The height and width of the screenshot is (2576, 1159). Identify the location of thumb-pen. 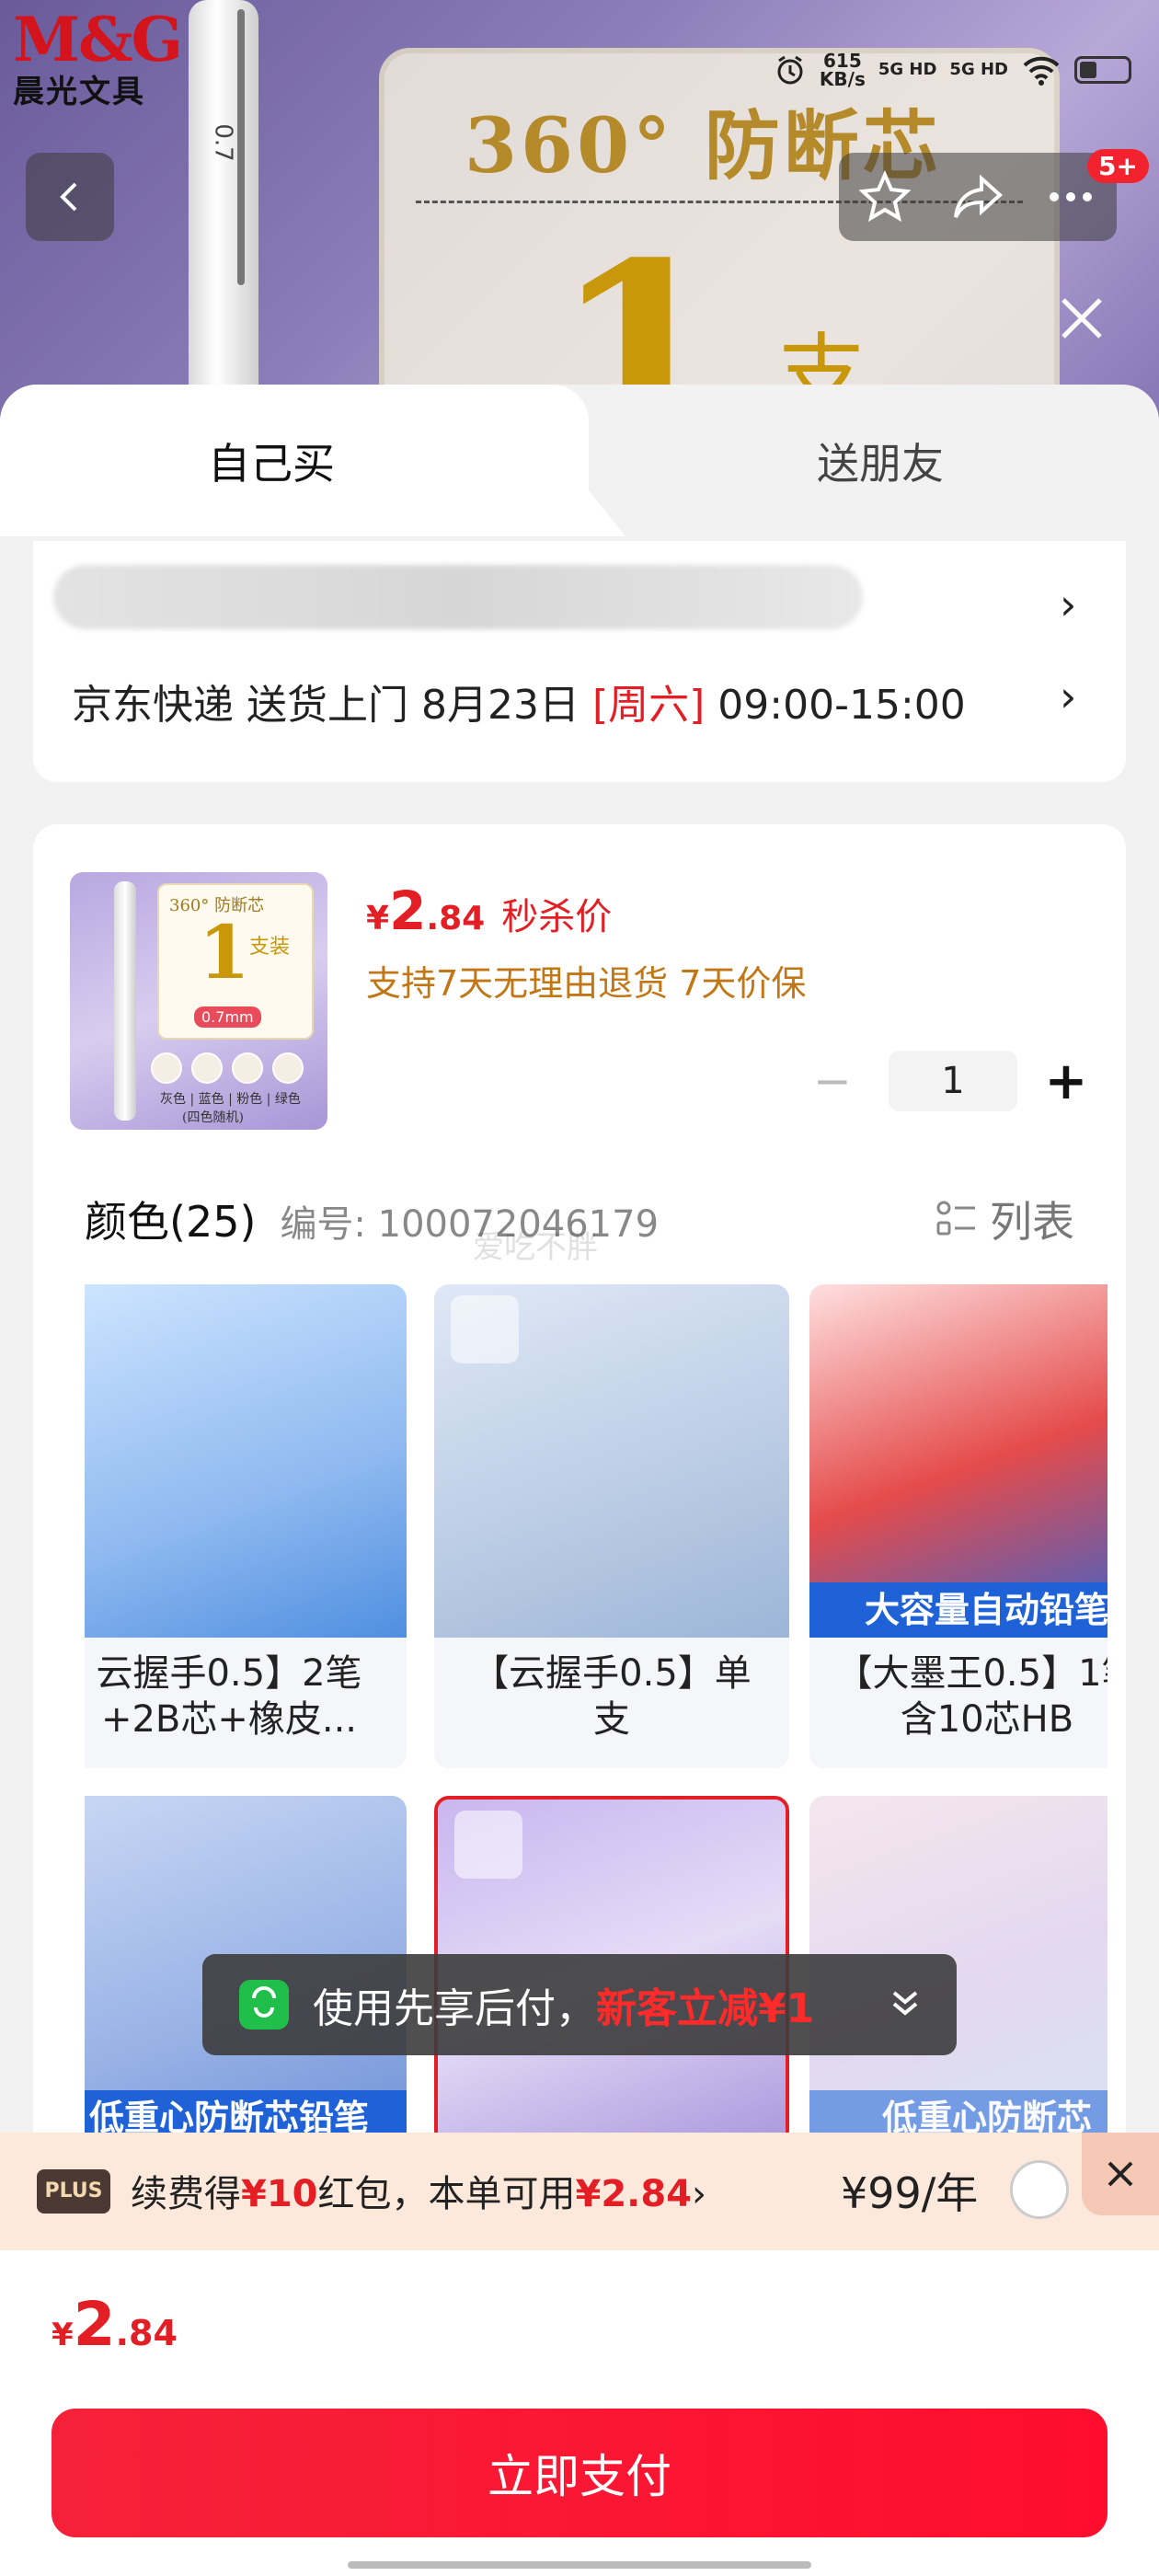
(125, 1001).